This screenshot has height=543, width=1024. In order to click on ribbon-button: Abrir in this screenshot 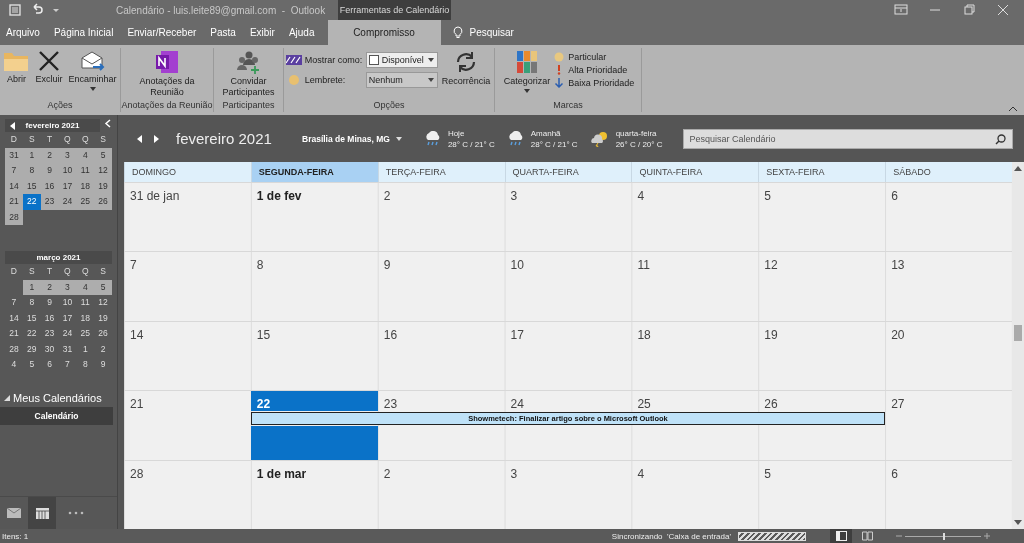, I will do `click(16, 66)`.